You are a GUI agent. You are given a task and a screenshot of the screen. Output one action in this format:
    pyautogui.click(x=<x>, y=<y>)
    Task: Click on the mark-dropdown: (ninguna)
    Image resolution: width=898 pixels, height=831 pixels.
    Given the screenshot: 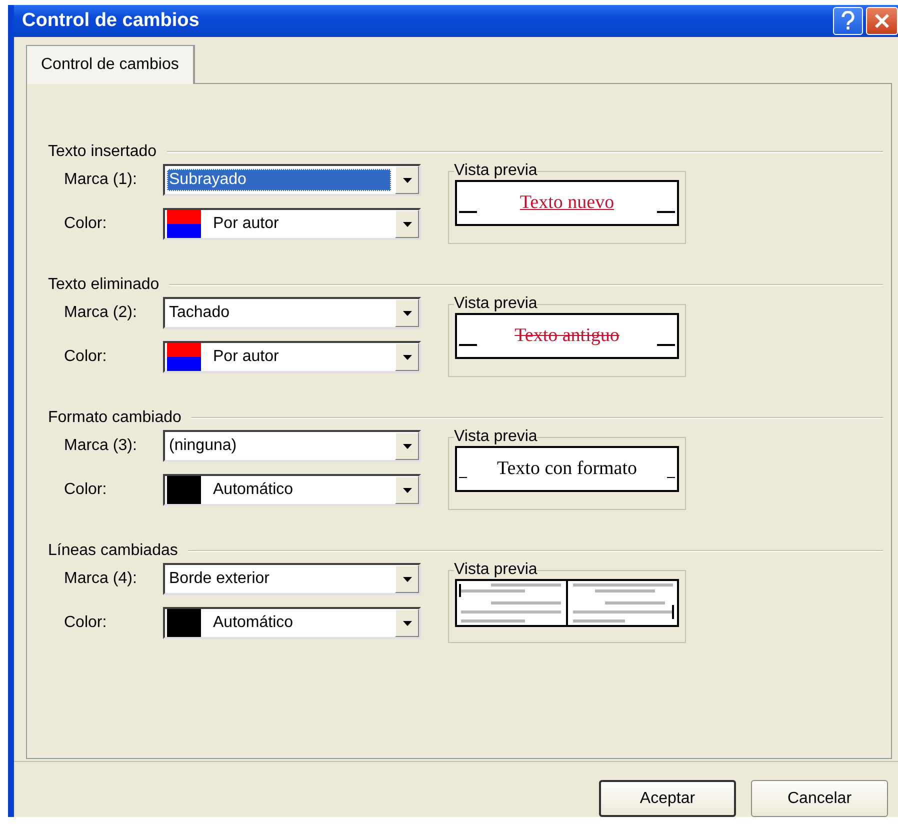 What is the action you would take?
    pyautogui.click(x=292, y=446)
    